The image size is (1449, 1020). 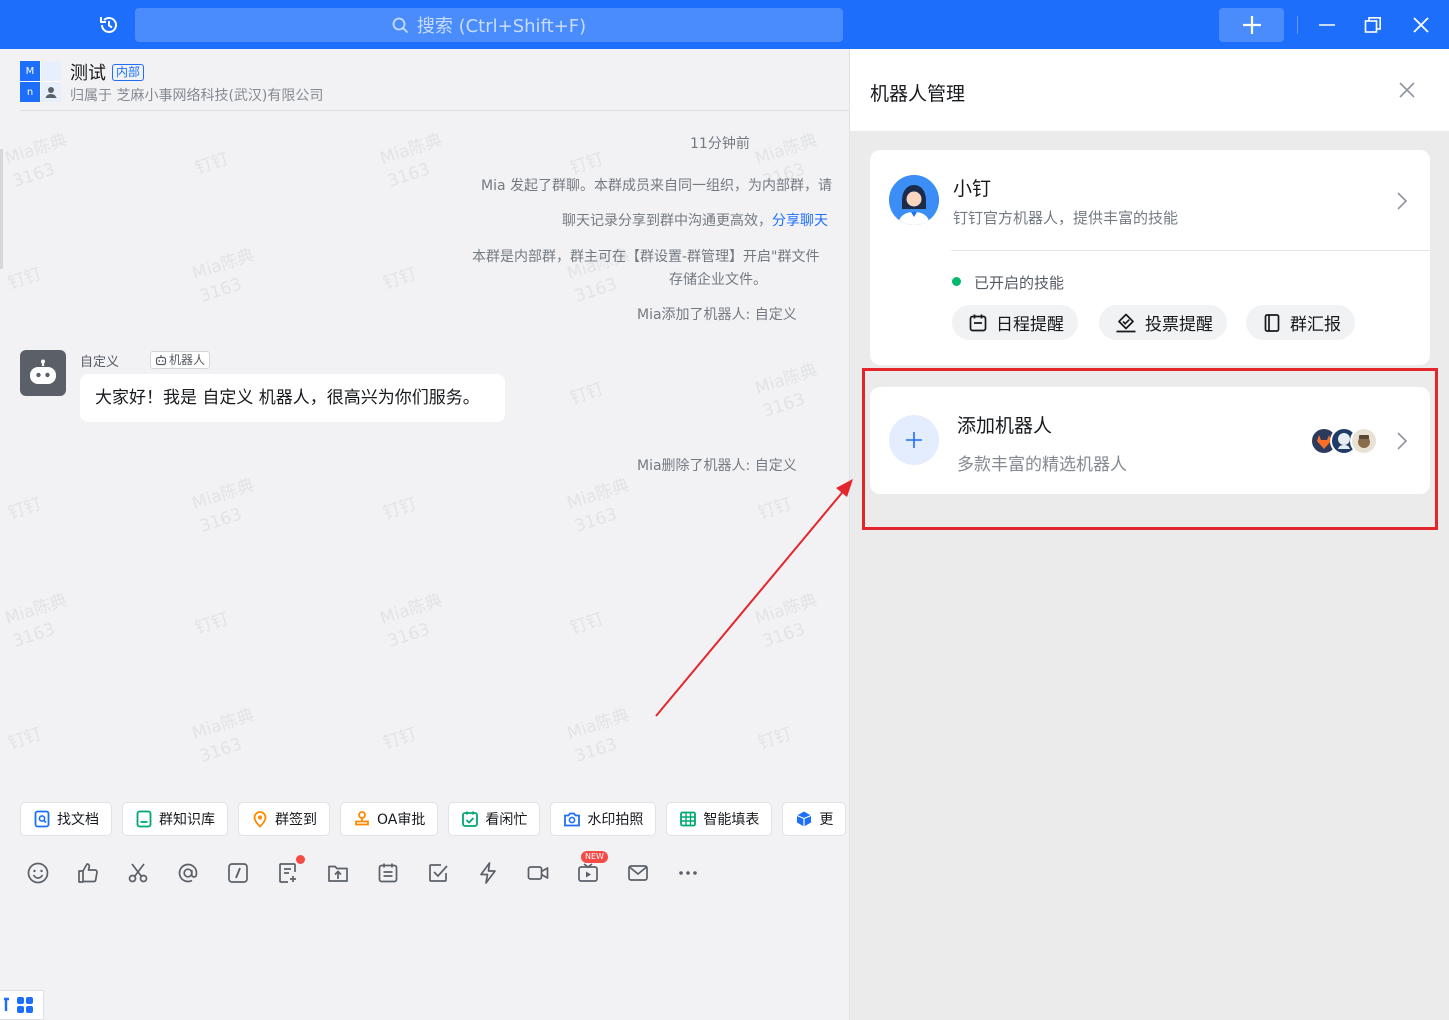 What do you see at coordinates (389, 819) in the screenshot?
I see `oa-approval-button: OA审批` at bounding box center [389, 819].